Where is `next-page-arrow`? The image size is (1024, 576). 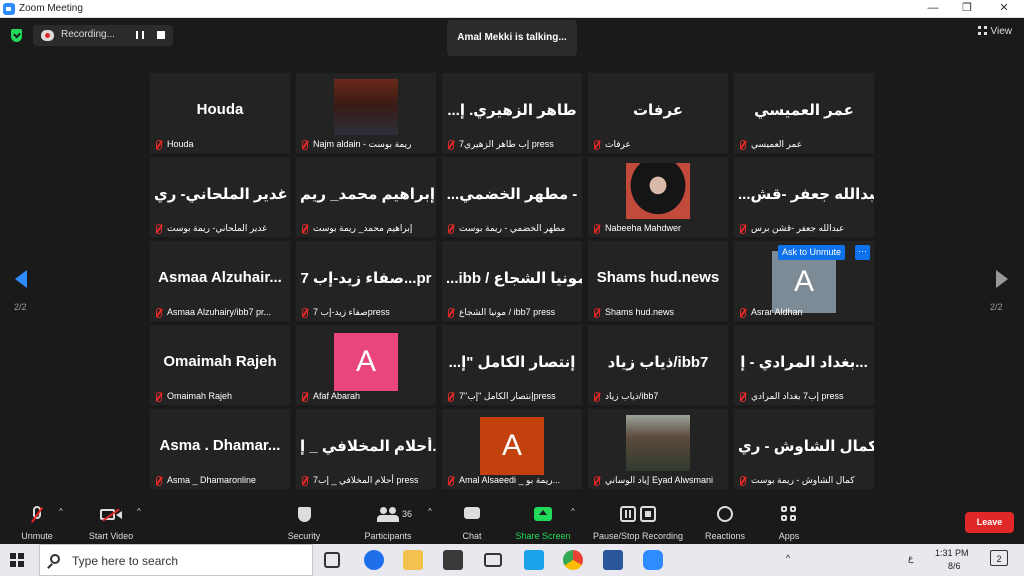
next-page-arrow is located at coordinates (1002, 279).